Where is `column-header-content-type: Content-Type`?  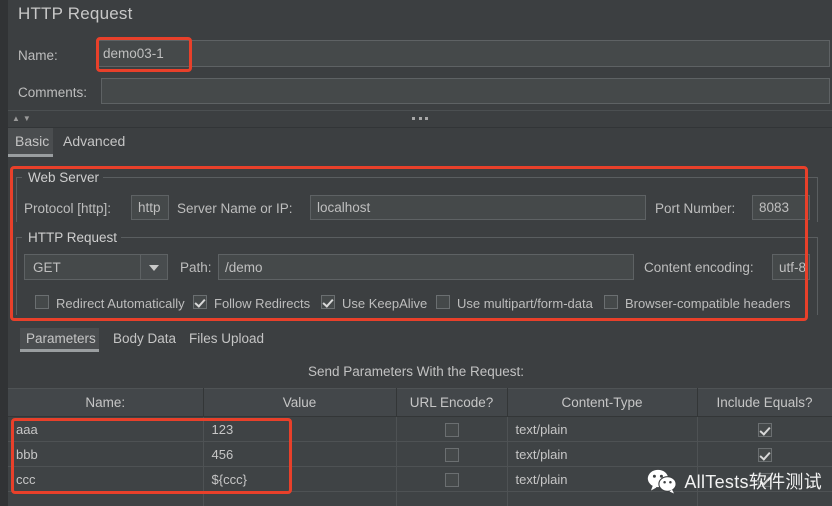
column-header-content-type: Content-Type is located at coordinates (602, 402).